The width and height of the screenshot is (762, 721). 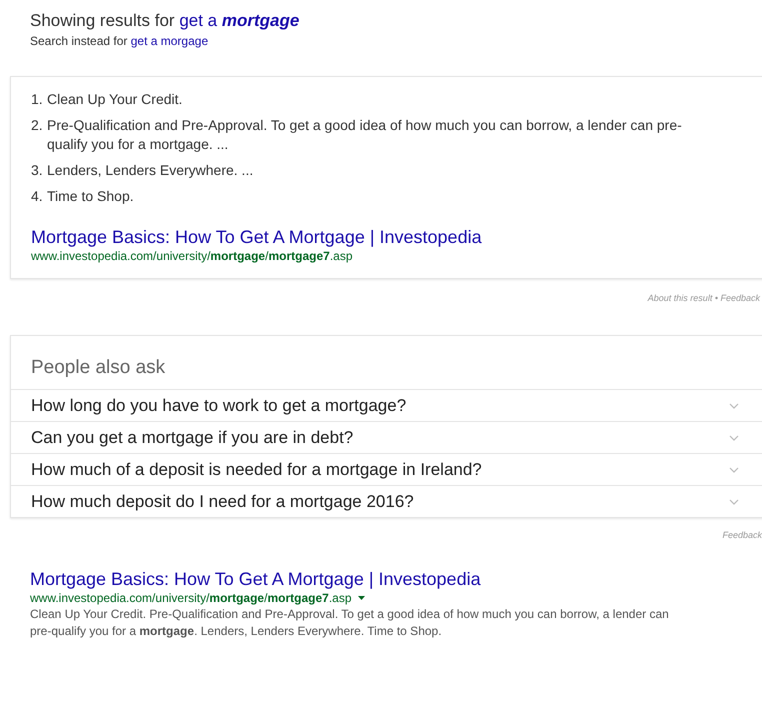 I want to click on question-row: How much of a deposit is needed for a mortgage in Ireland?, so click(x=386, y=469).